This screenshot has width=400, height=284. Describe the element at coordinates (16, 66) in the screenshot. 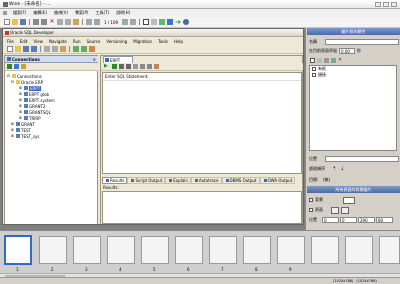

I see `refresh-icon` at that location.